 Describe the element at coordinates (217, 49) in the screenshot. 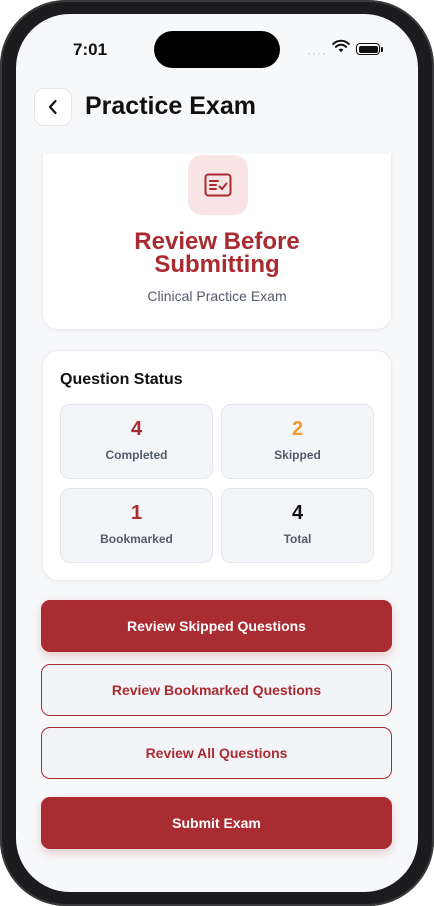

I see `dynamic-island` at that location.